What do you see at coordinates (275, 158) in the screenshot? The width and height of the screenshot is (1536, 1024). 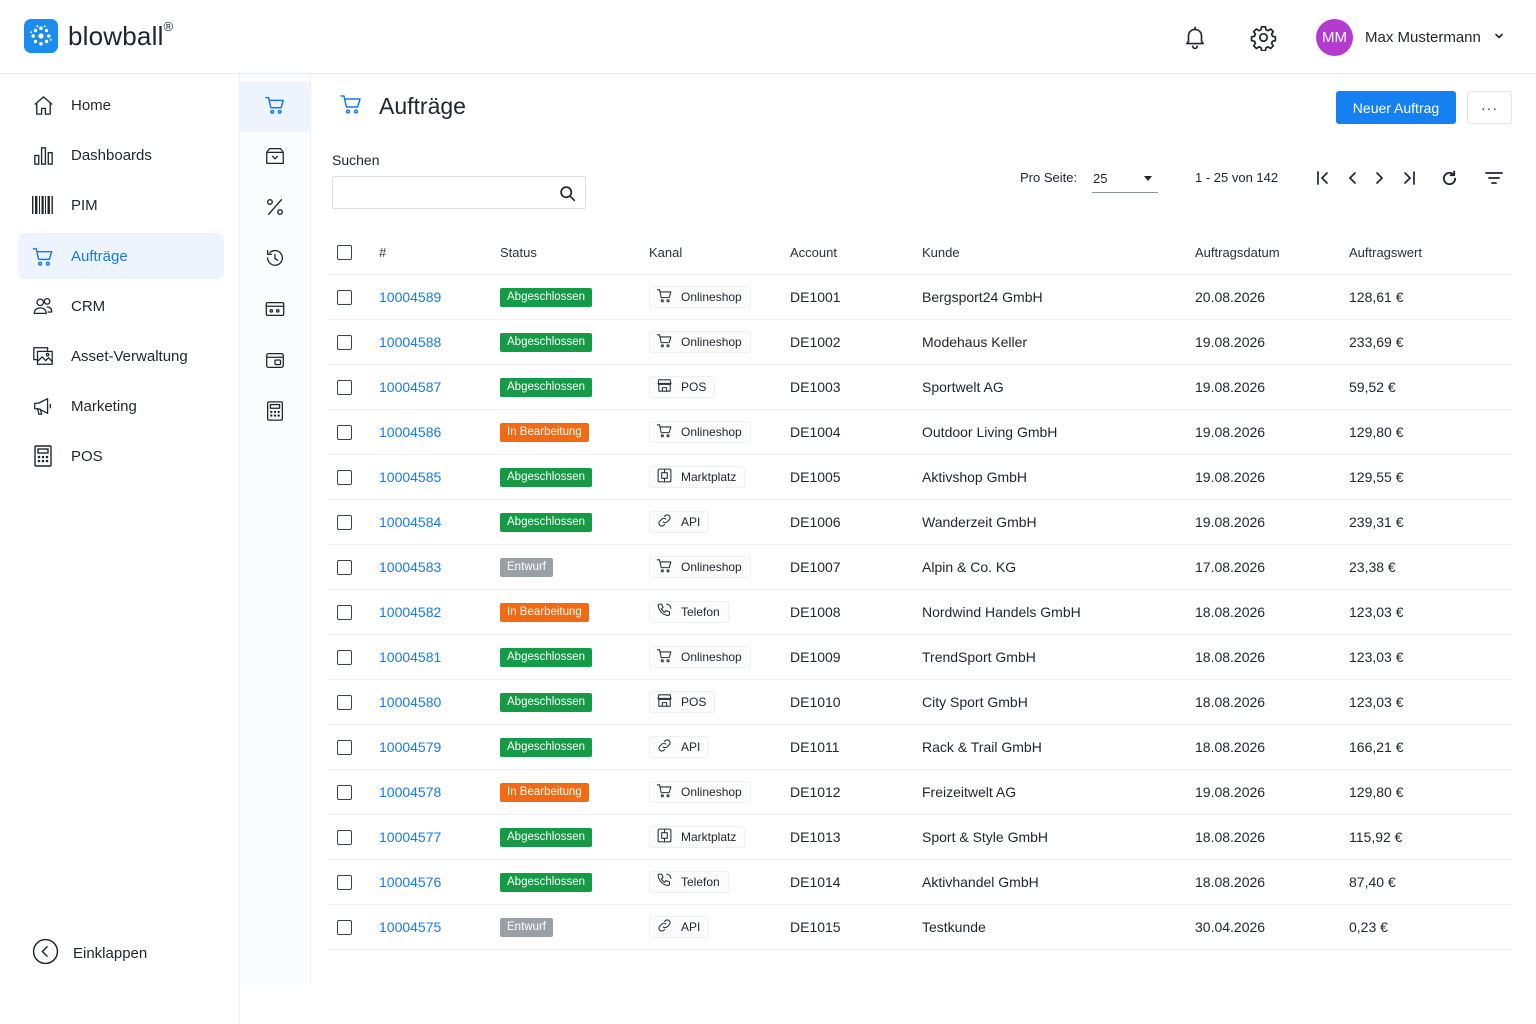 I see `rail-item-shipping` at bounding box center [275, 158].